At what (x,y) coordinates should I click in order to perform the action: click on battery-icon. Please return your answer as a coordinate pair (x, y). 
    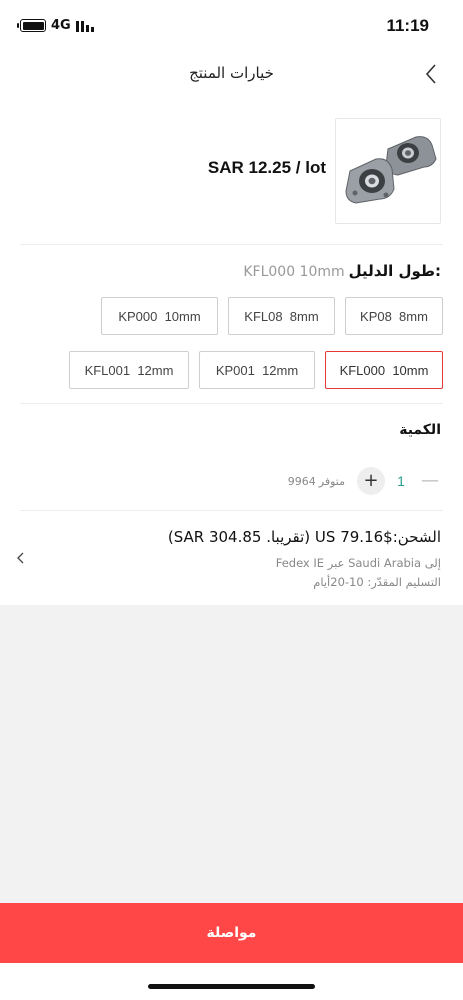
    Looking at the image, I should click on (31, 25).